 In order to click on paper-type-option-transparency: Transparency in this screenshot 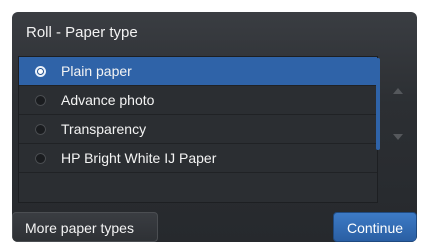, I will do `click(198, 129)`.